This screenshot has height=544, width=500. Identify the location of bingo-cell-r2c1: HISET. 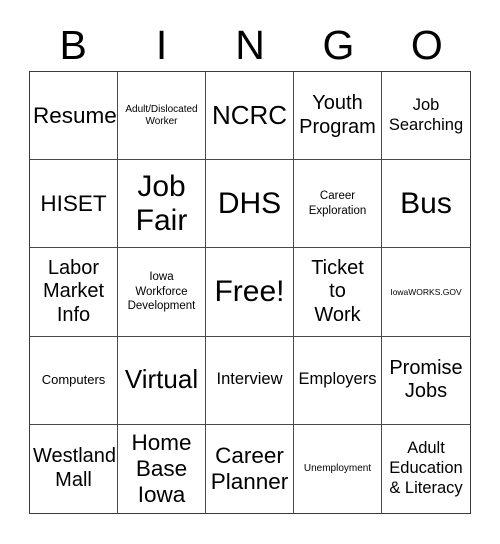
(74, 204).